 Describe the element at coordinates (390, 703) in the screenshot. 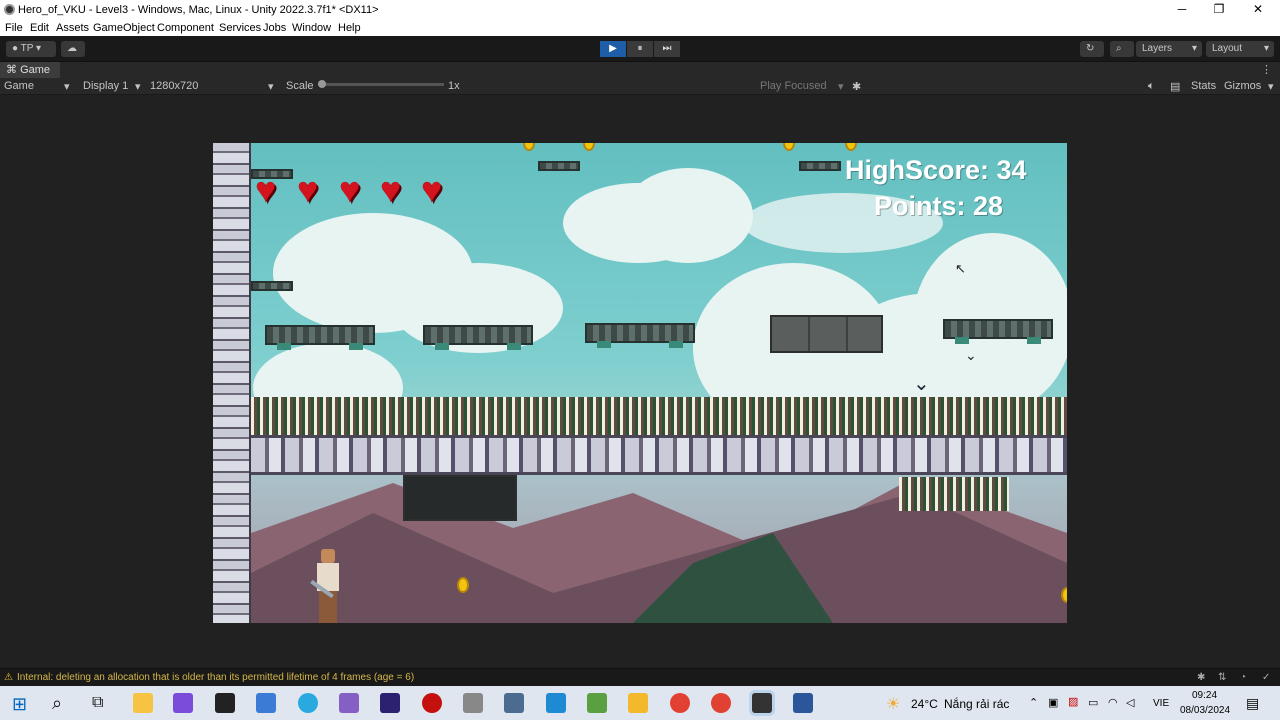

I see `jetbrains-icon` at that location.